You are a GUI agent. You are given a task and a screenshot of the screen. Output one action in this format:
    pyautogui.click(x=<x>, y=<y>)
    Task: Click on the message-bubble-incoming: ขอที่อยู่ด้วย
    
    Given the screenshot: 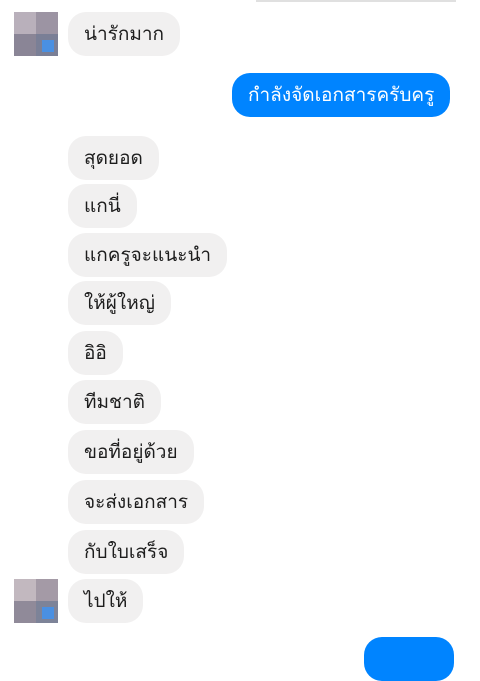 What is the action you would take?
    pyautogui.click(x=131, y=452)
    